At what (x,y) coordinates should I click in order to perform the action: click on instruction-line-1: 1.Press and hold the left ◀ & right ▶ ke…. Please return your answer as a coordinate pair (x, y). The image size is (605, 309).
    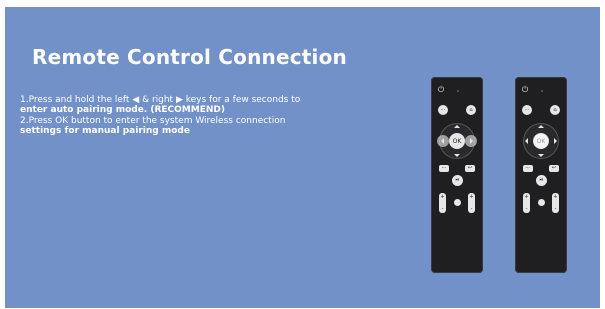
    Looking at the image, I should click on (200, 100).